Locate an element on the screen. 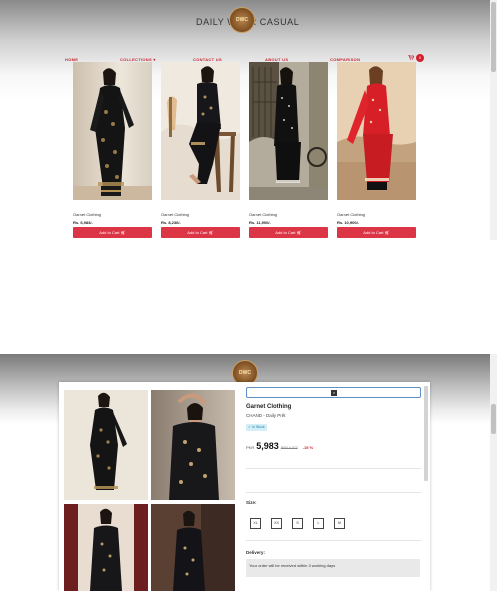 The width and height of the screenshot is (497, 591). product-subtitle: CHAND - Daily Prêt is located at coordinates (266, 415).